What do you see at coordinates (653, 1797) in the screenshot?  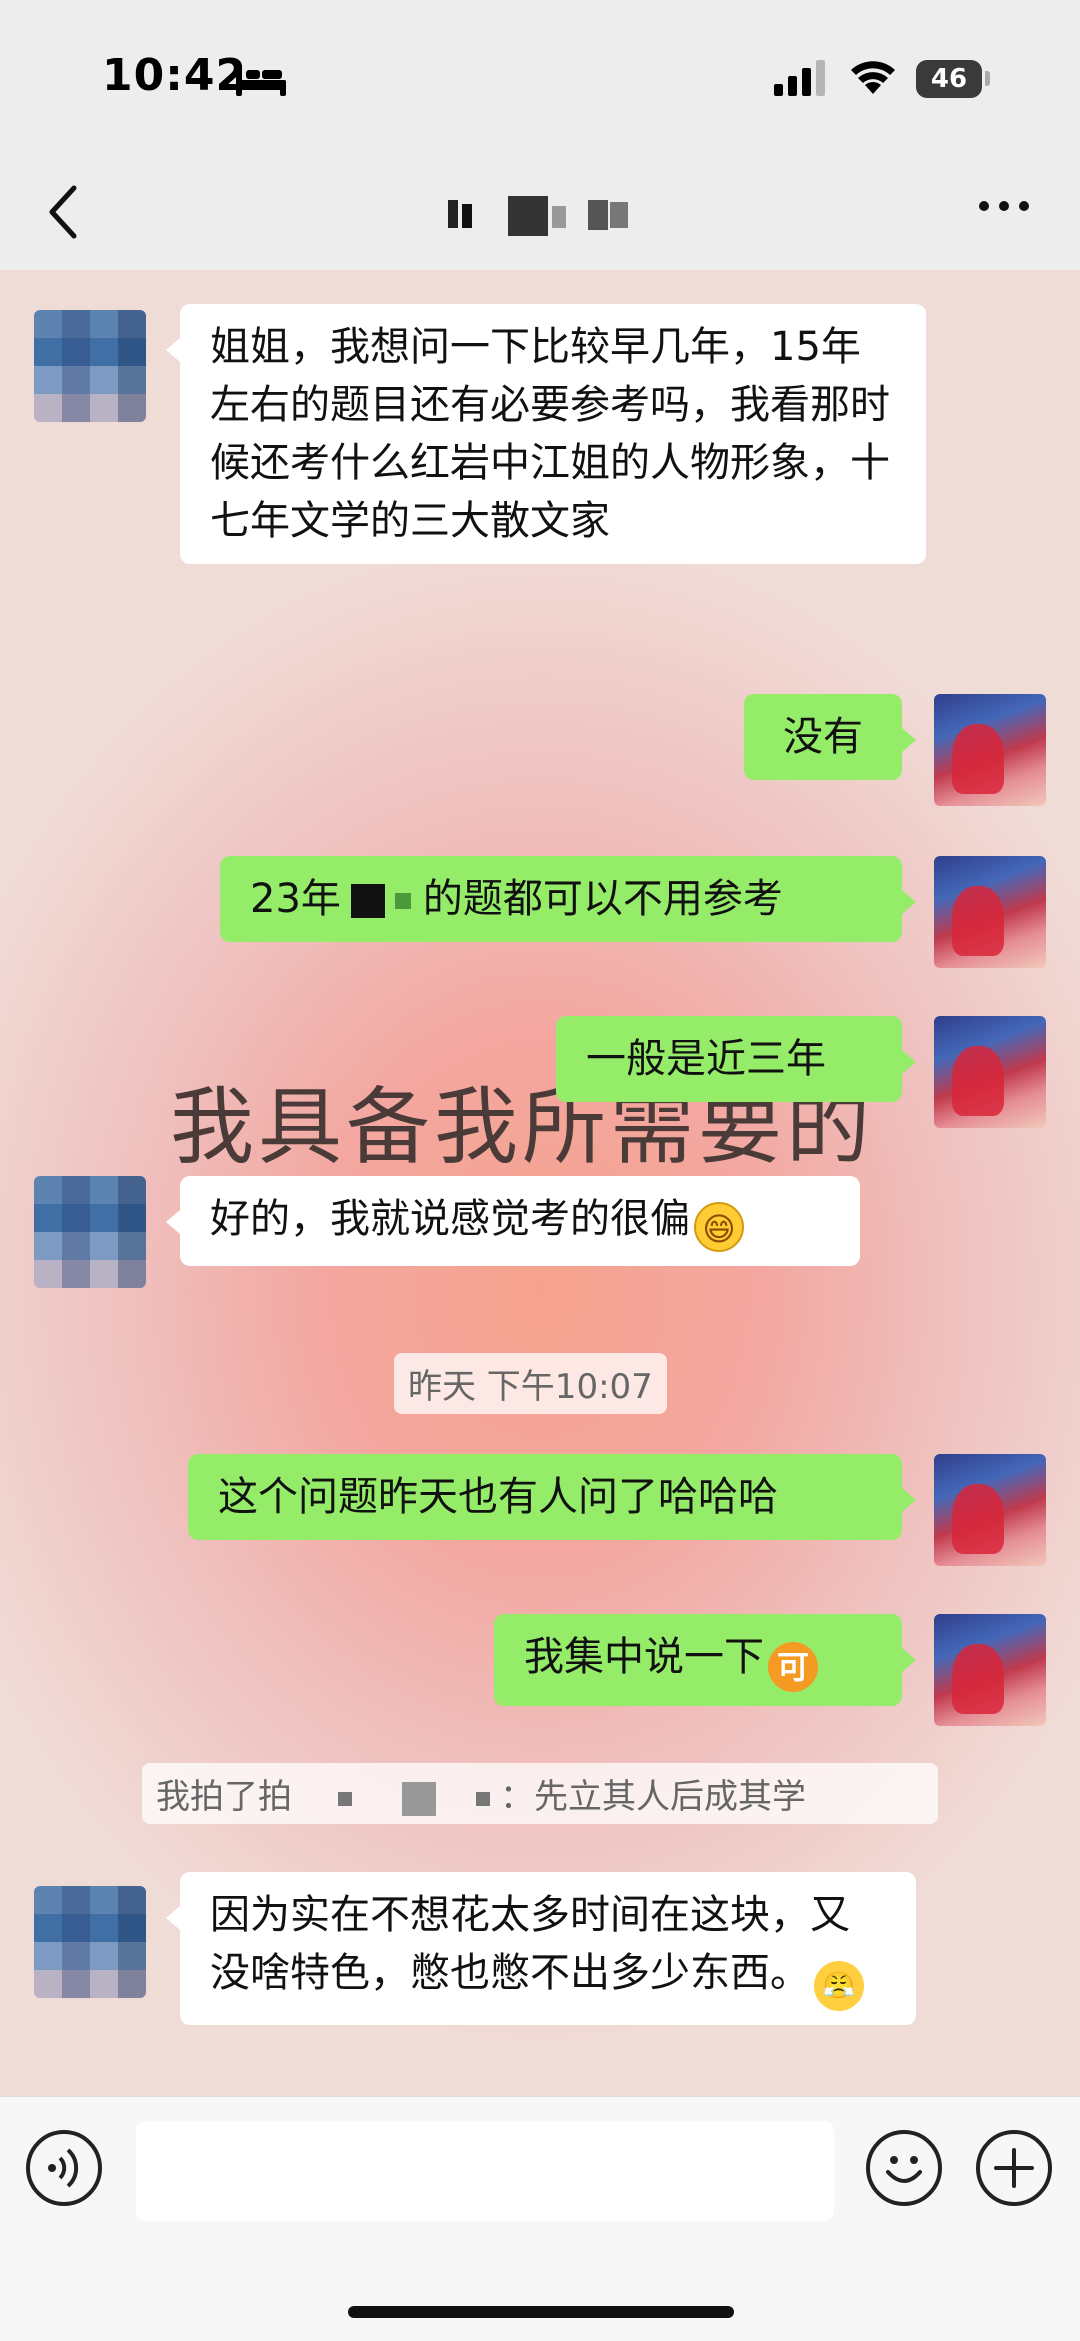 I see `pat-notice-suffix: ：先立其人后成其学` at bounding box center [653, 1797].